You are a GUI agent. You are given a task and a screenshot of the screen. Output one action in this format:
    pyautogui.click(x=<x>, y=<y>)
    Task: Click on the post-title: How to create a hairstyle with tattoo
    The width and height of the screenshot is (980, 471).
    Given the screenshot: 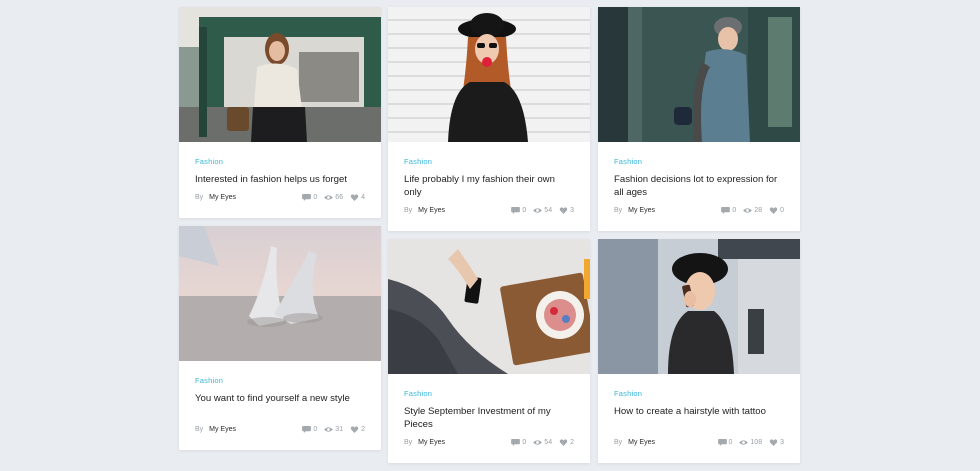 What is the action you would take?
    pyautogui.click(x=699, y=411)
    